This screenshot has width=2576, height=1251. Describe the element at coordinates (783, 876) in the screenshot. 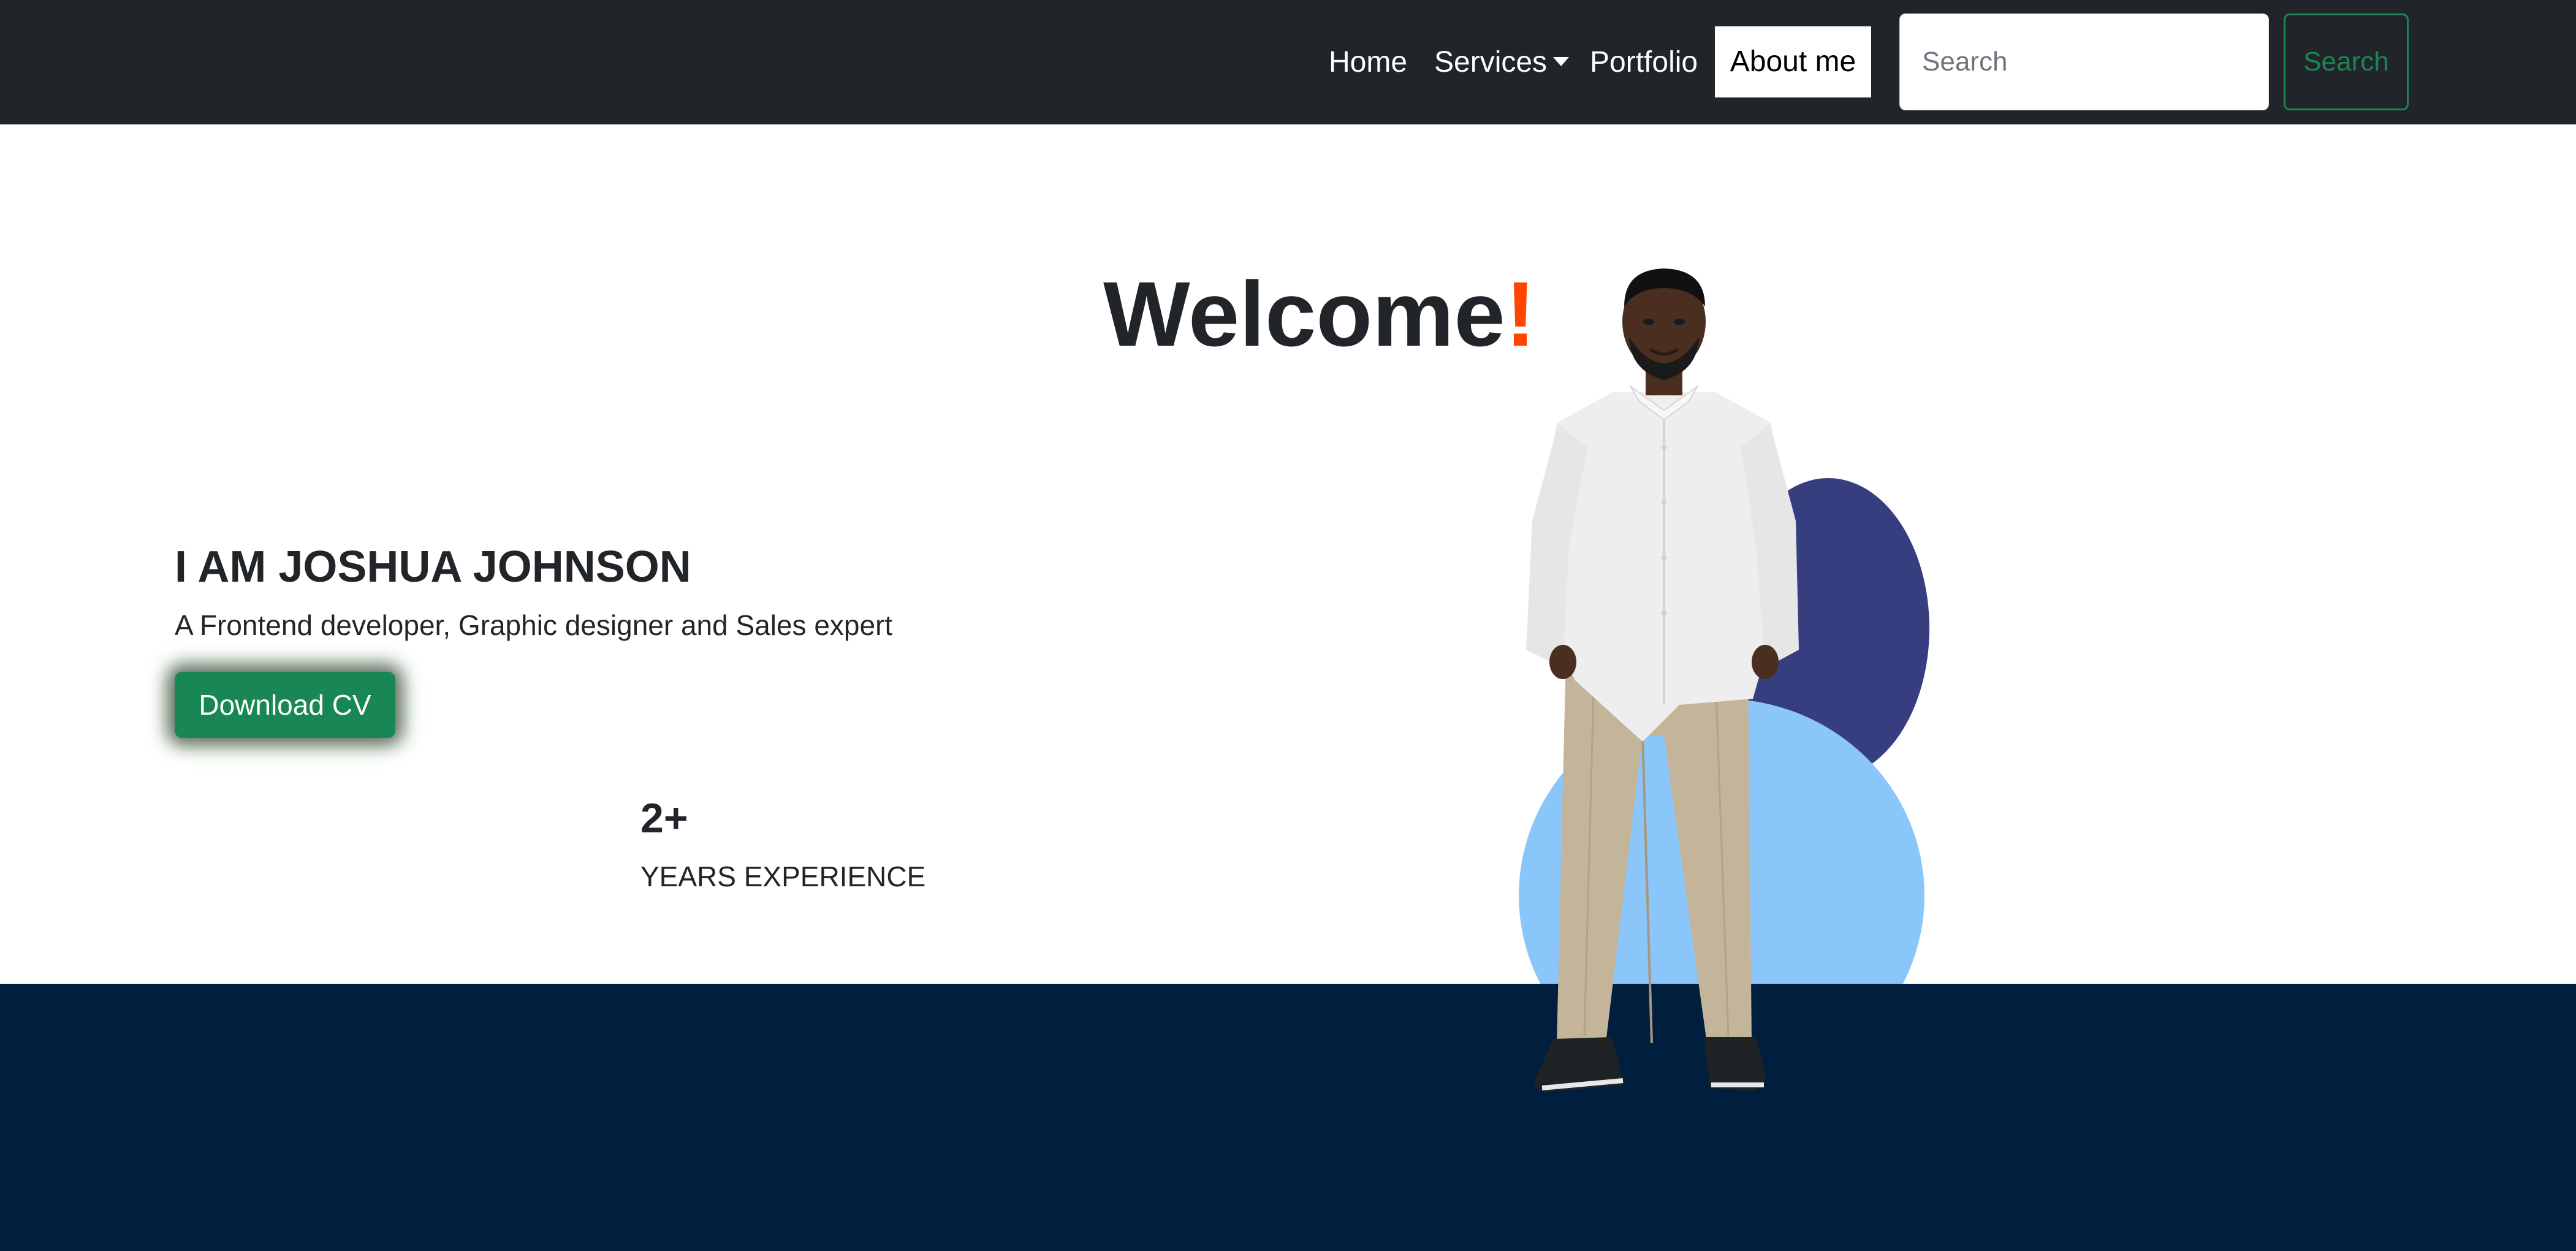

I see `experience-label: YEARS EXPERIENCE` at that location.